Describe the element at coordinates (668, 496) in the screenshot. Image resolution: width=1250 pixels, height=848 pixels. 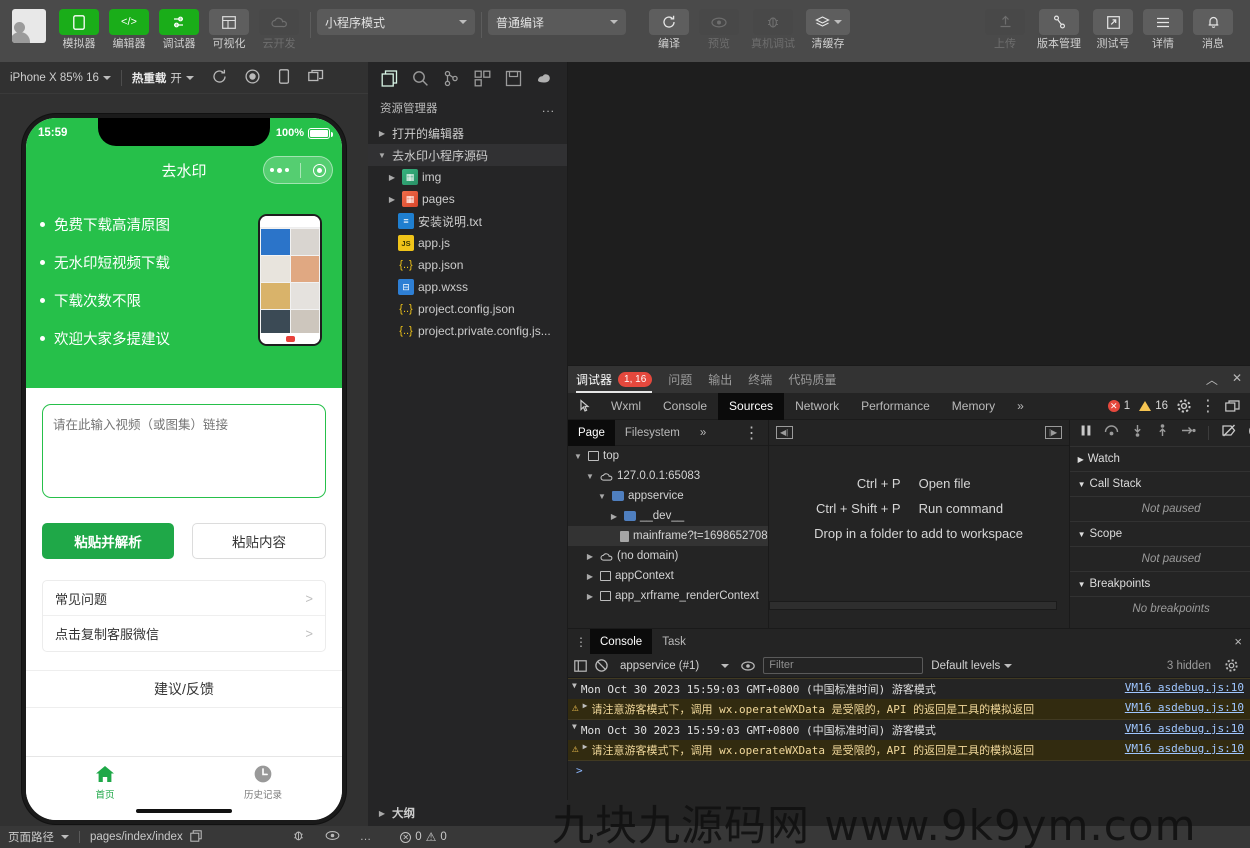
I see `source-tree-row-appservice: ▼ appservice` at that location.